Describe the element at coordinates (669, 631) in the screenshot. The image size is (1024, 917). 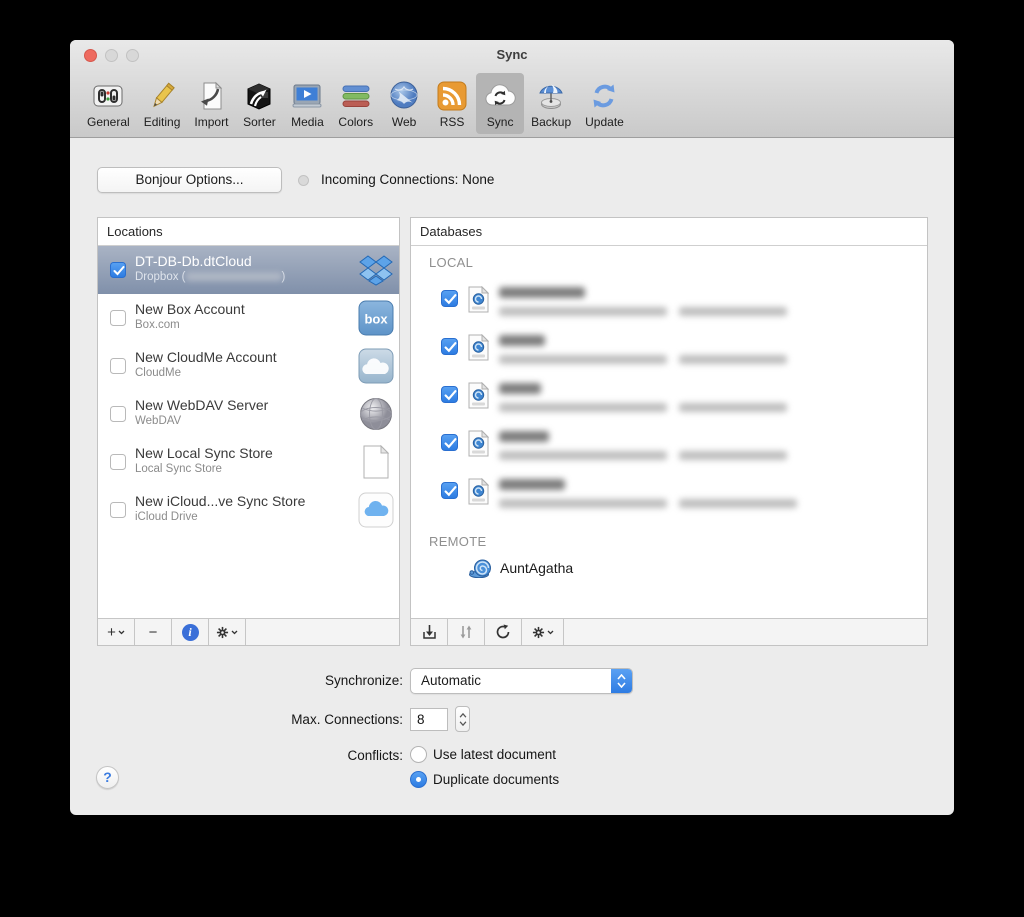
I see `databases-toolbar` at that location.